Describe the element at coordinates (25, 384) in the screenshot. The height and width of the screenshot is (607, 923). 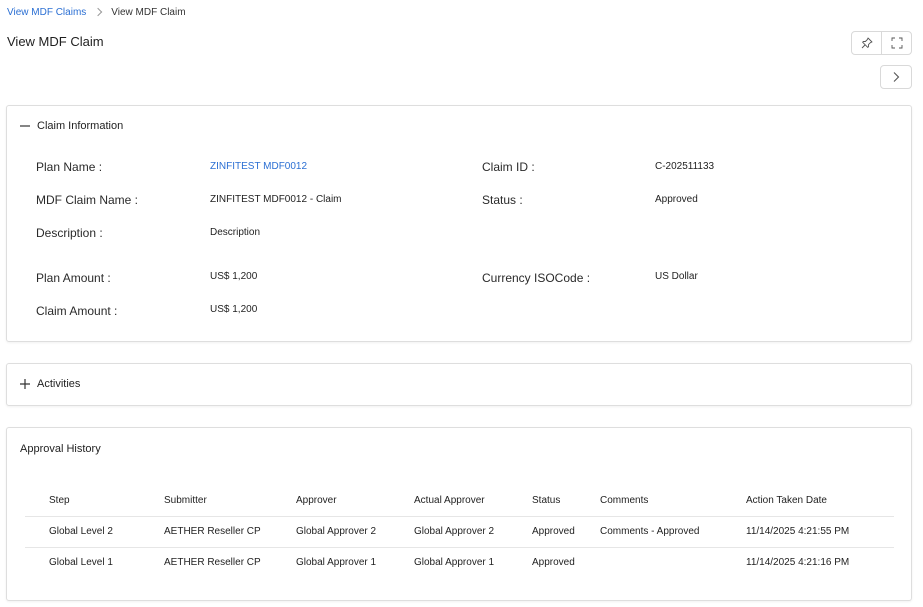
I see `plus-icon` at that location.